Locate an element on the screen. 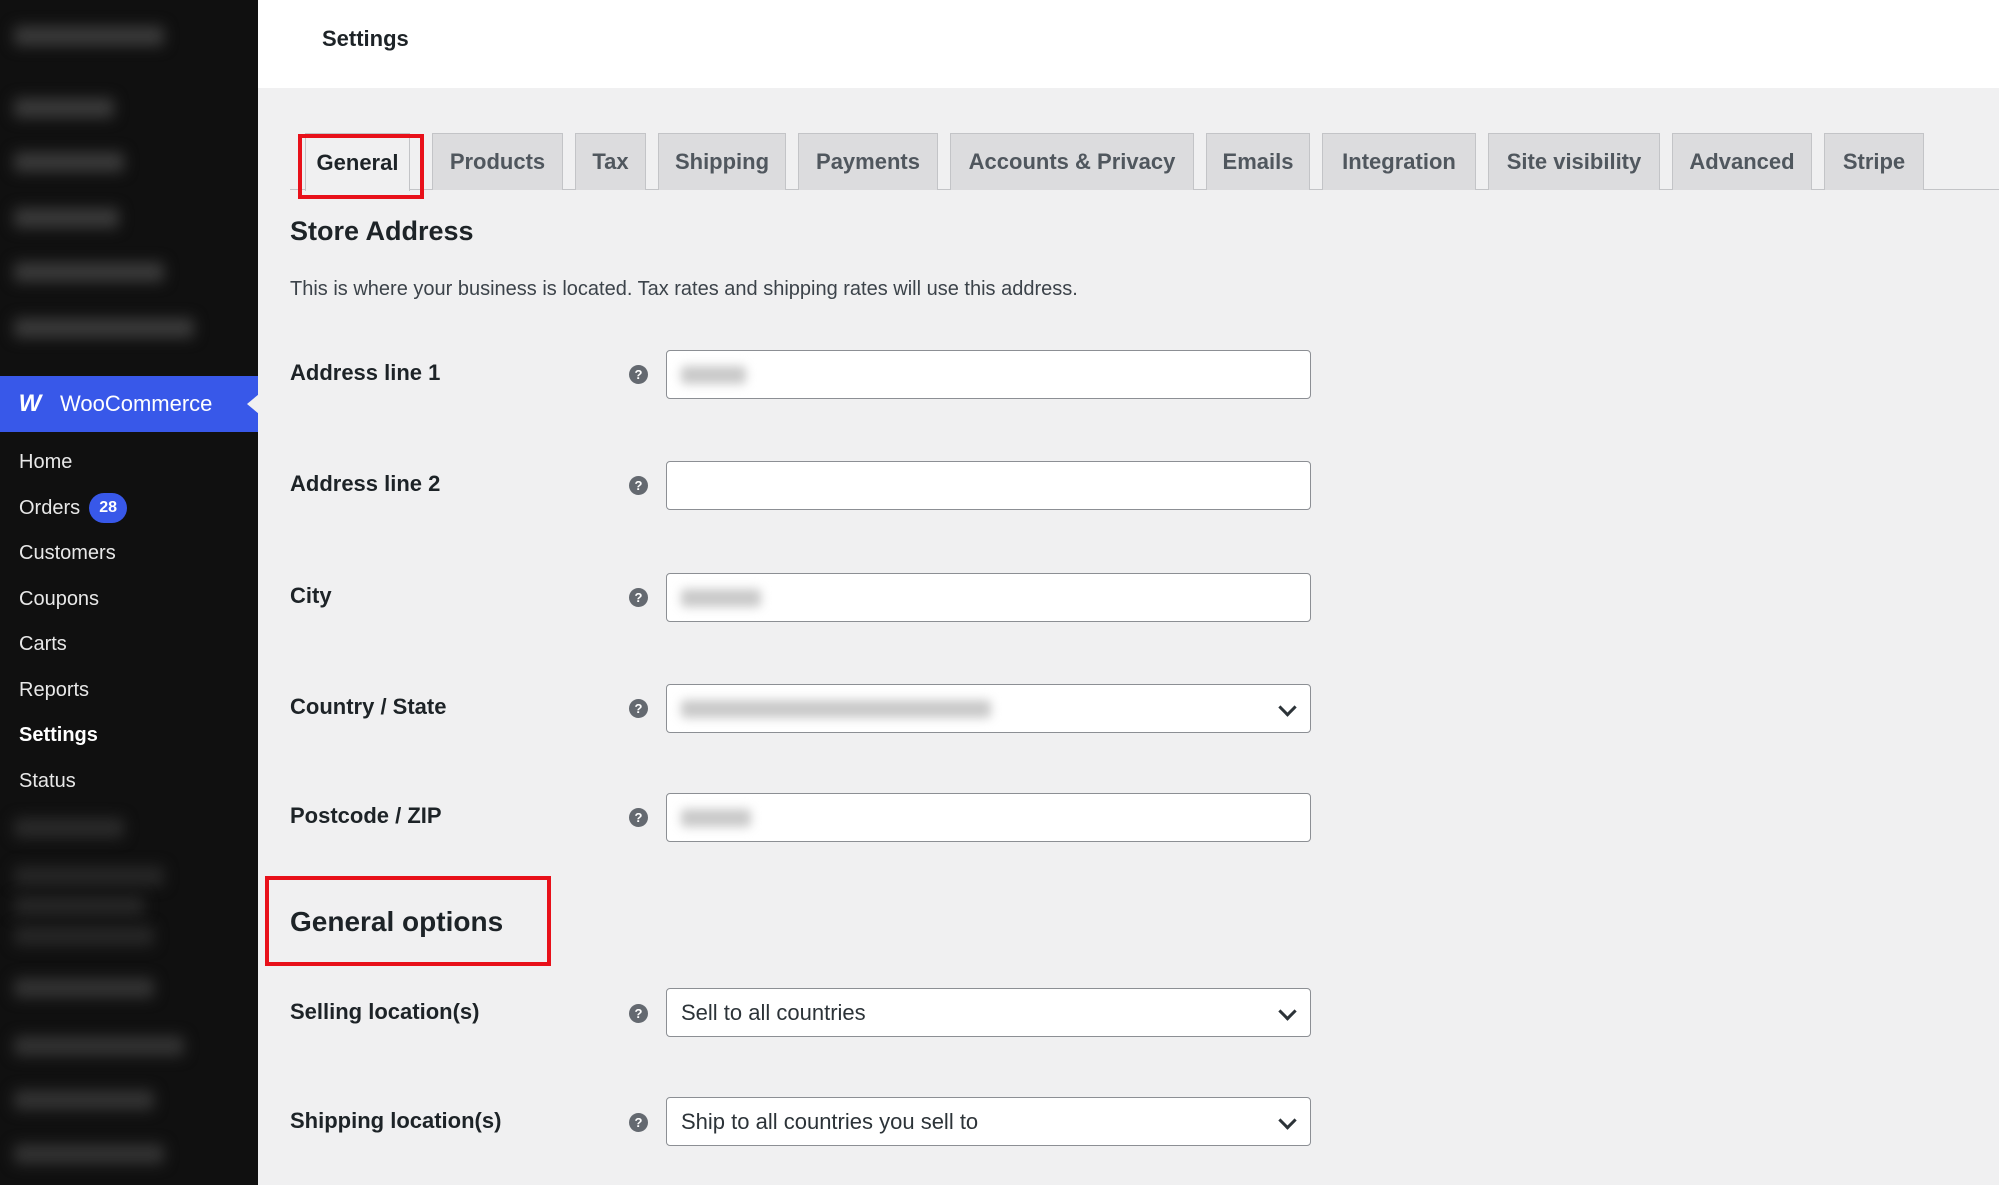 Image resolution: width=1999 pixels, height=1185 pixels. sidebar-item-carts: Carts is located at coordinates (129, 645).